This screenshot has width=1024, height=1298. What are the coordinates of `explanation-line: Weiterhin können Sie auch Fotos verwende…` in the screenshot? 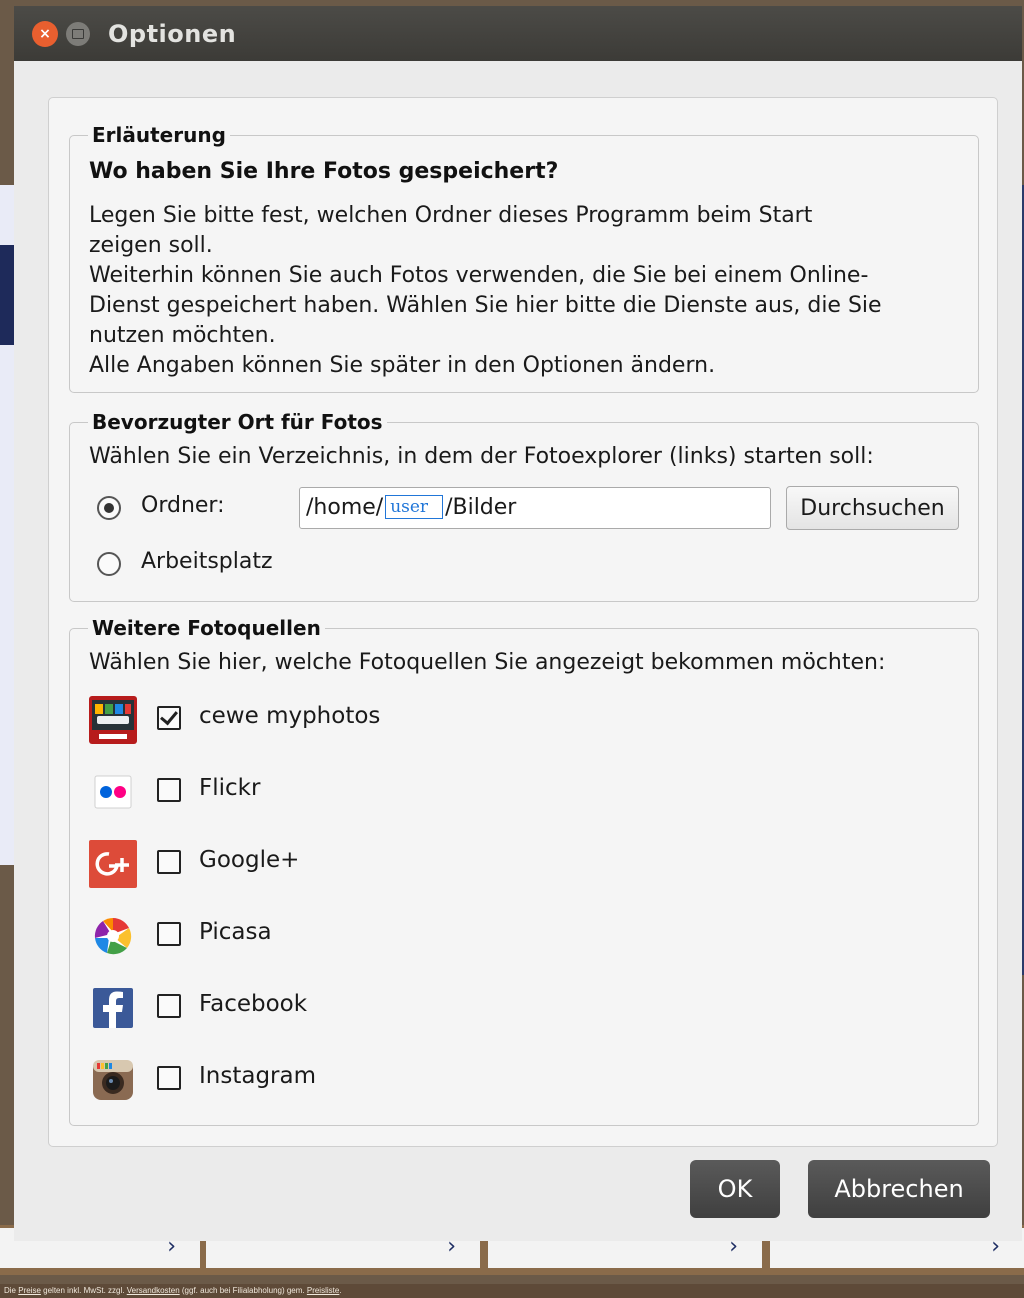 It's located at (479, 275).